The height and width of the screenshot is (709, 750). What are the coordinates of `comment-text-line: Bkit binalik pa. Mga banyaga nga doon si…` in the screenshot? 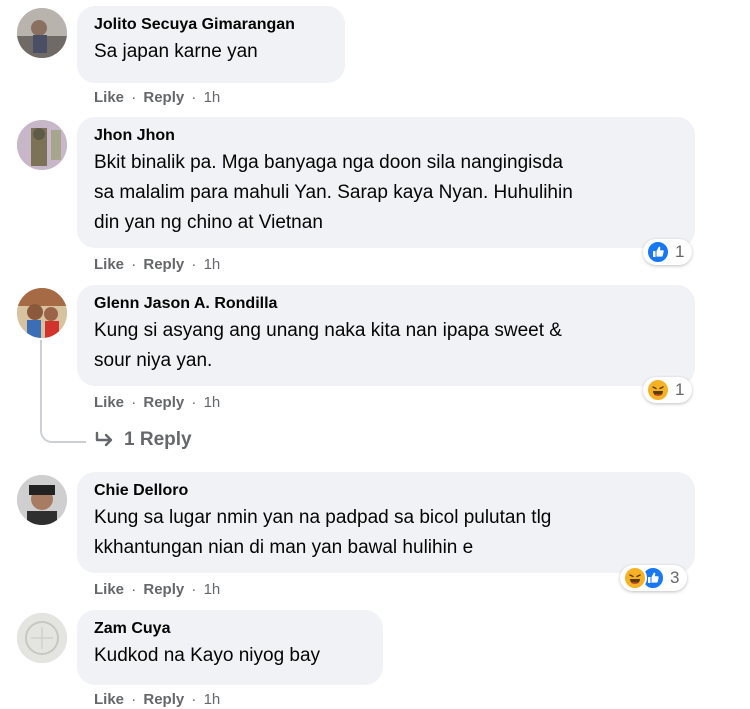 It's located at (328, 162).